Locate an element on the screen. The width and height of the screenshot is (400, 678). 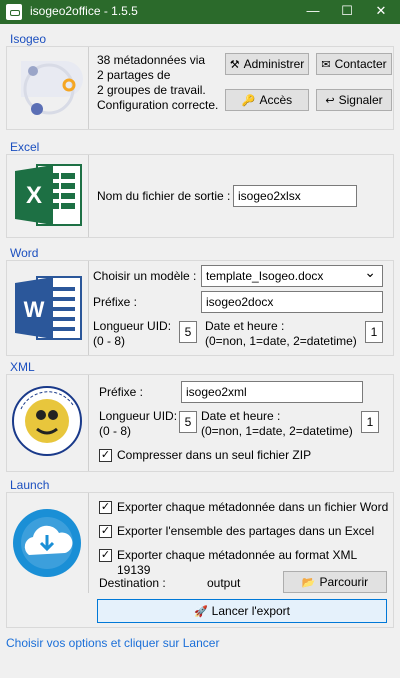
app-icon is located at coordinates (14, 12).